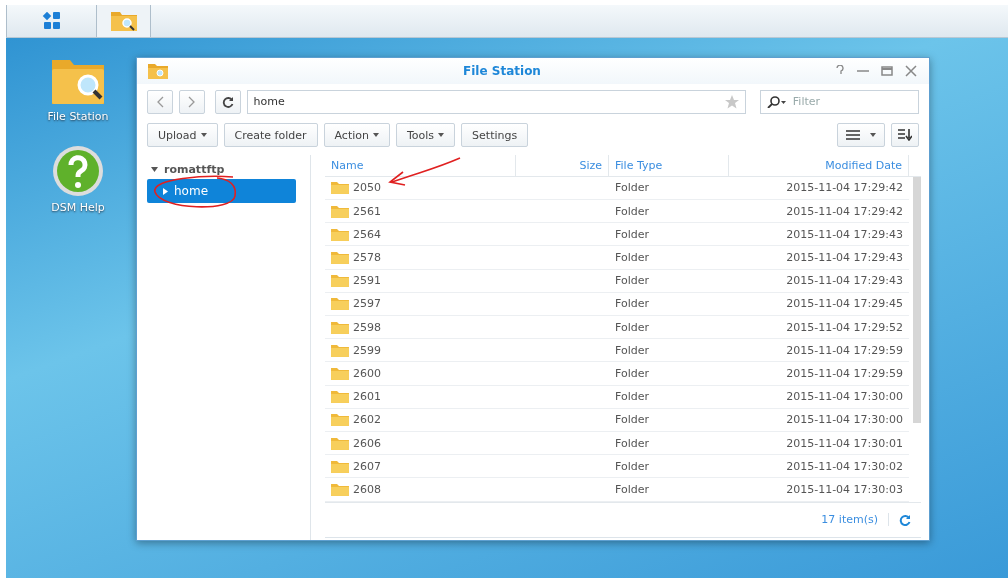 The width and height of the screenshot is (1008, 578). What do you see at coordinates (191, 101) in the screenshot?
I see `chevron-right-icon` at bounding box center [191, 101].